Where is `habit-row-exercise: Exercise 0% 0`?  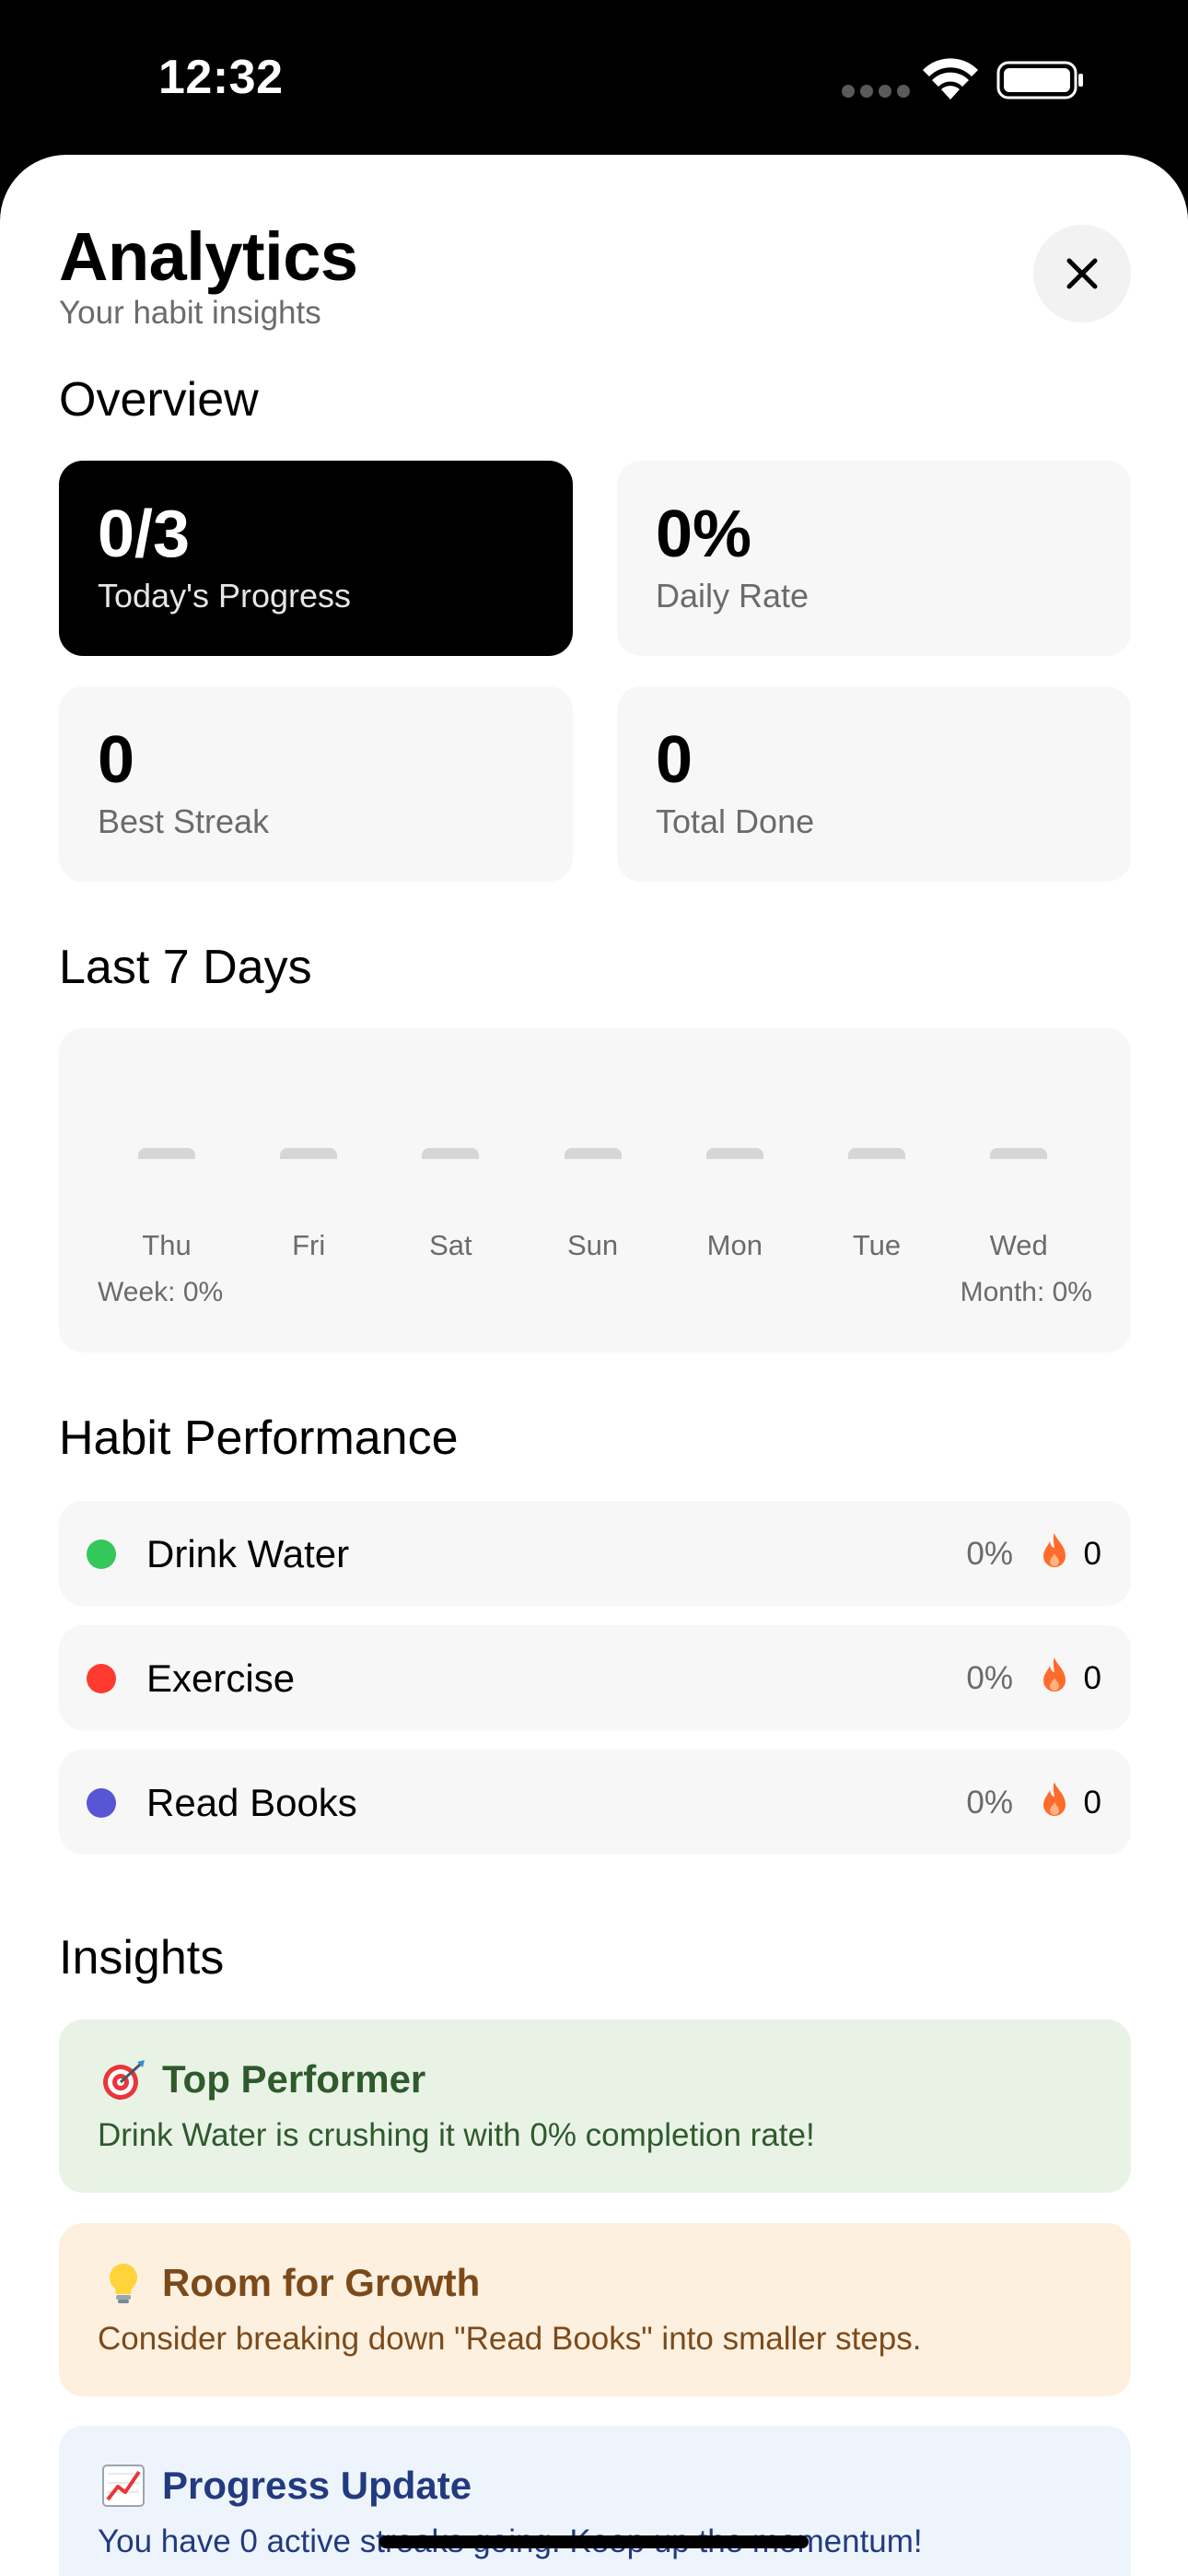 habit-row-exercise: Exercise 0% 0 is located at coordinates (595, 1677).